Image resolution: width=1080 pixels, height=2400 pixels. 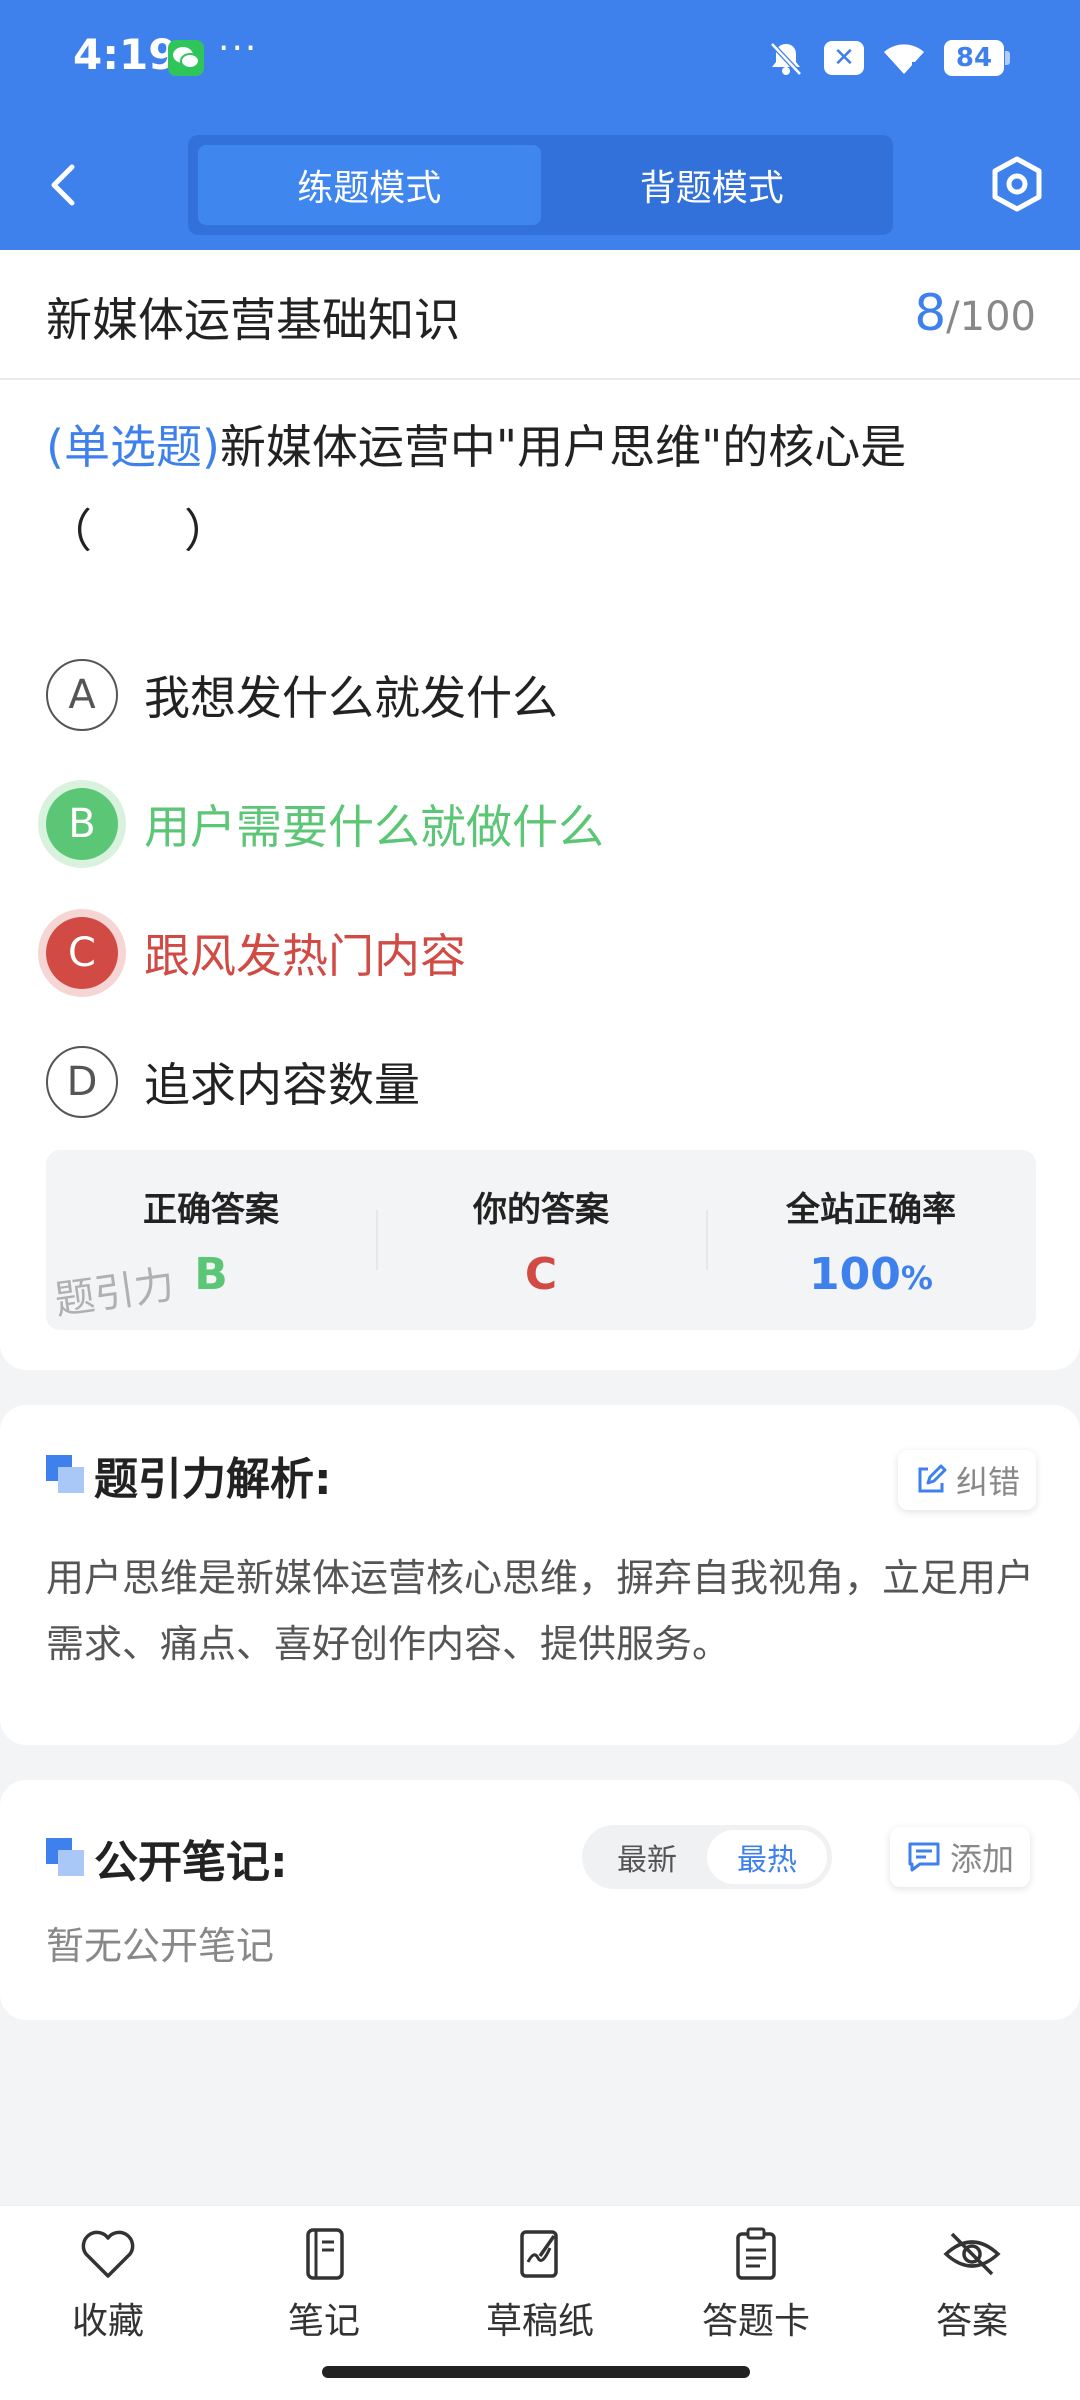 What do you see at coordinates (924, 1857) in the screenshot?
I see `comment-icon` at bounding box center [924, 1857].